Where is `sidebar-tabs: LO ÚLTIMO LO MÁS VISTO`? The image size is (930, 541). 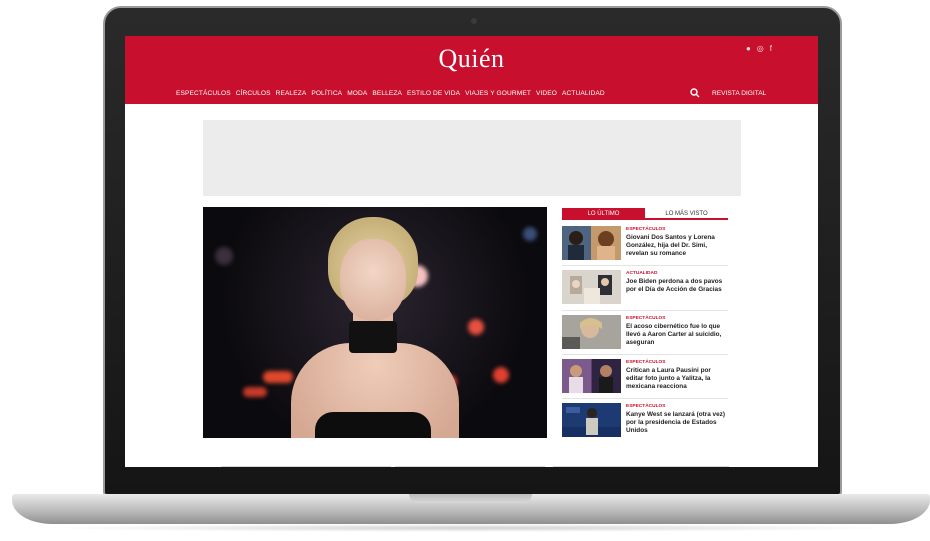
sidebar-tabs: LO ÚLTIMO LO MÁS VISTO is located at coordinates (645, 214).